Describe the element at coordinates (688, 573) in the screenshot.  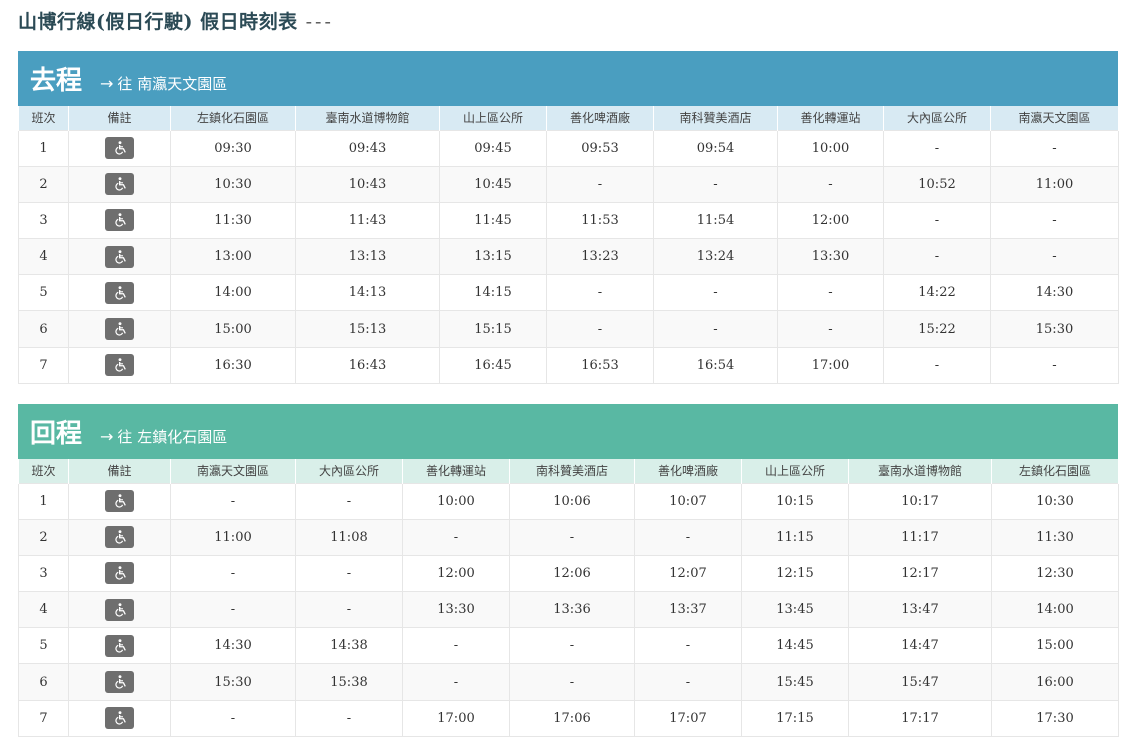
I see `time-cell: 12:07` at that location.